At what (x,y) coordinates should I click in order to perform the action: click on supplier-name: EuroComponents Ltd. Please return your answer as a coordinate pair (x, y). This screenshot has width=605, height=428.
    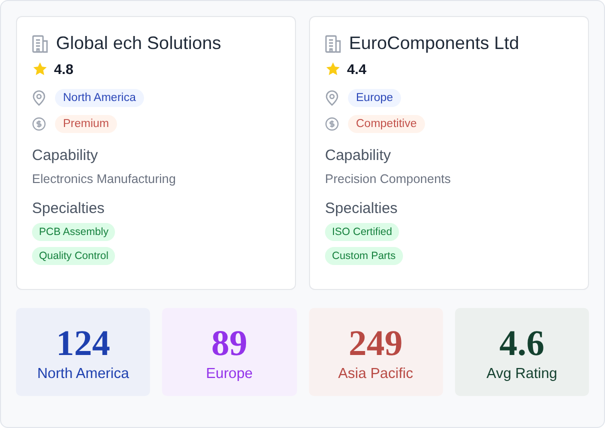
    Looking at the image, I should click on (434, 43).